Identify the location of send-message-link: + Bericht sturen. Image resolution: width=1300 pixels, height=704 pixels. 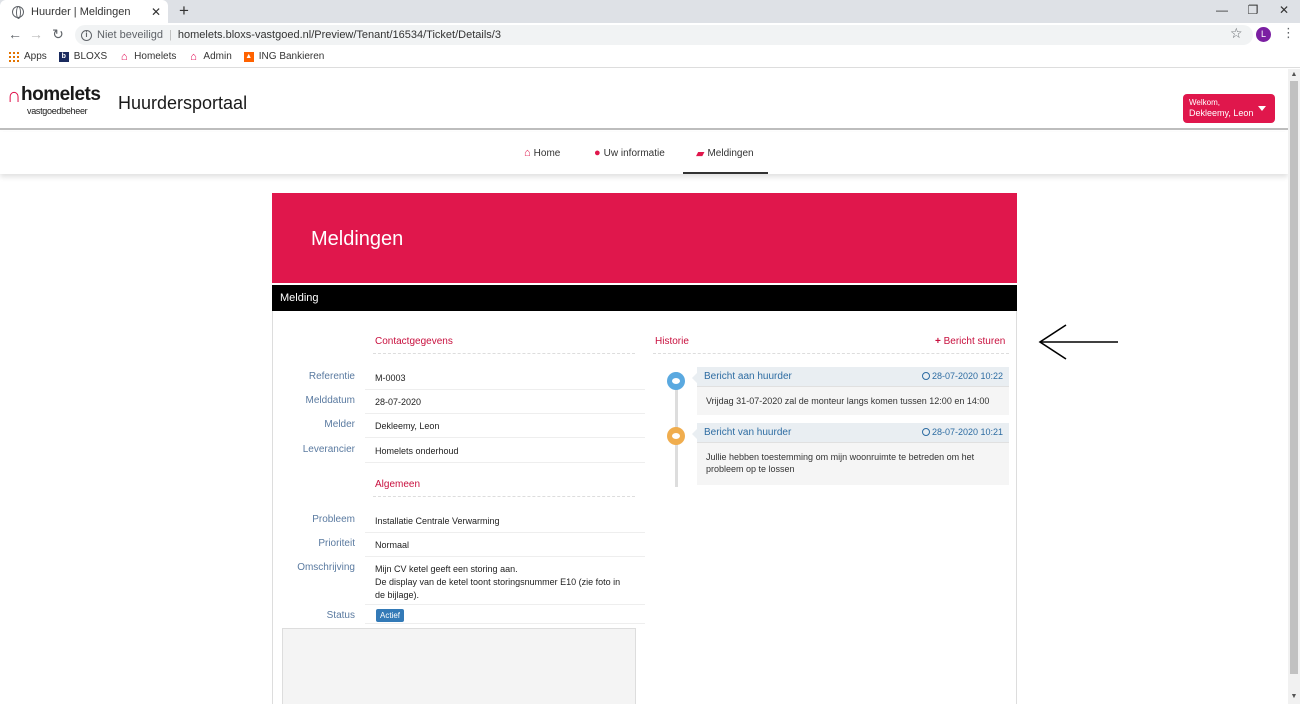
(970, 341).